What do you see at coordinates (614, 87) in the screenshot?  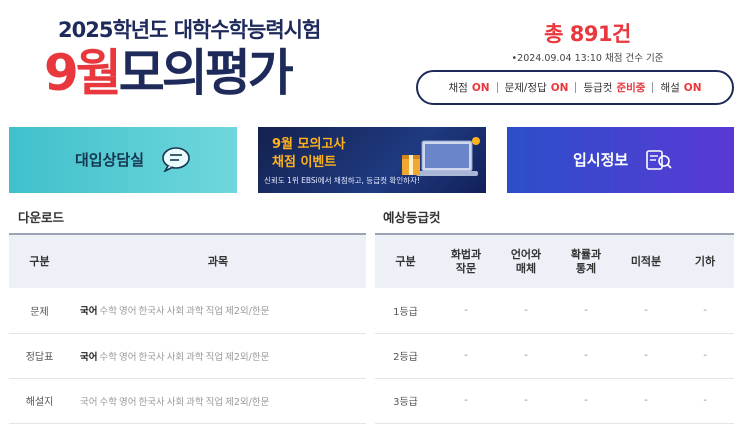 I see `status-grade-cut: 등급컷 준비중` at bounding box center [614, 87].